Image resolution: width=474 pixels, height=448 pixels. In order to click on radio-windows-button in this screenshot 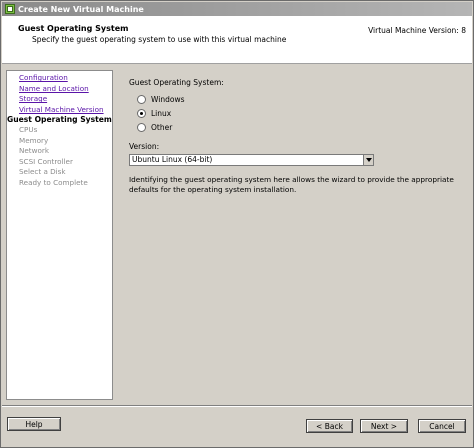, I will do `click(141, 99)`.